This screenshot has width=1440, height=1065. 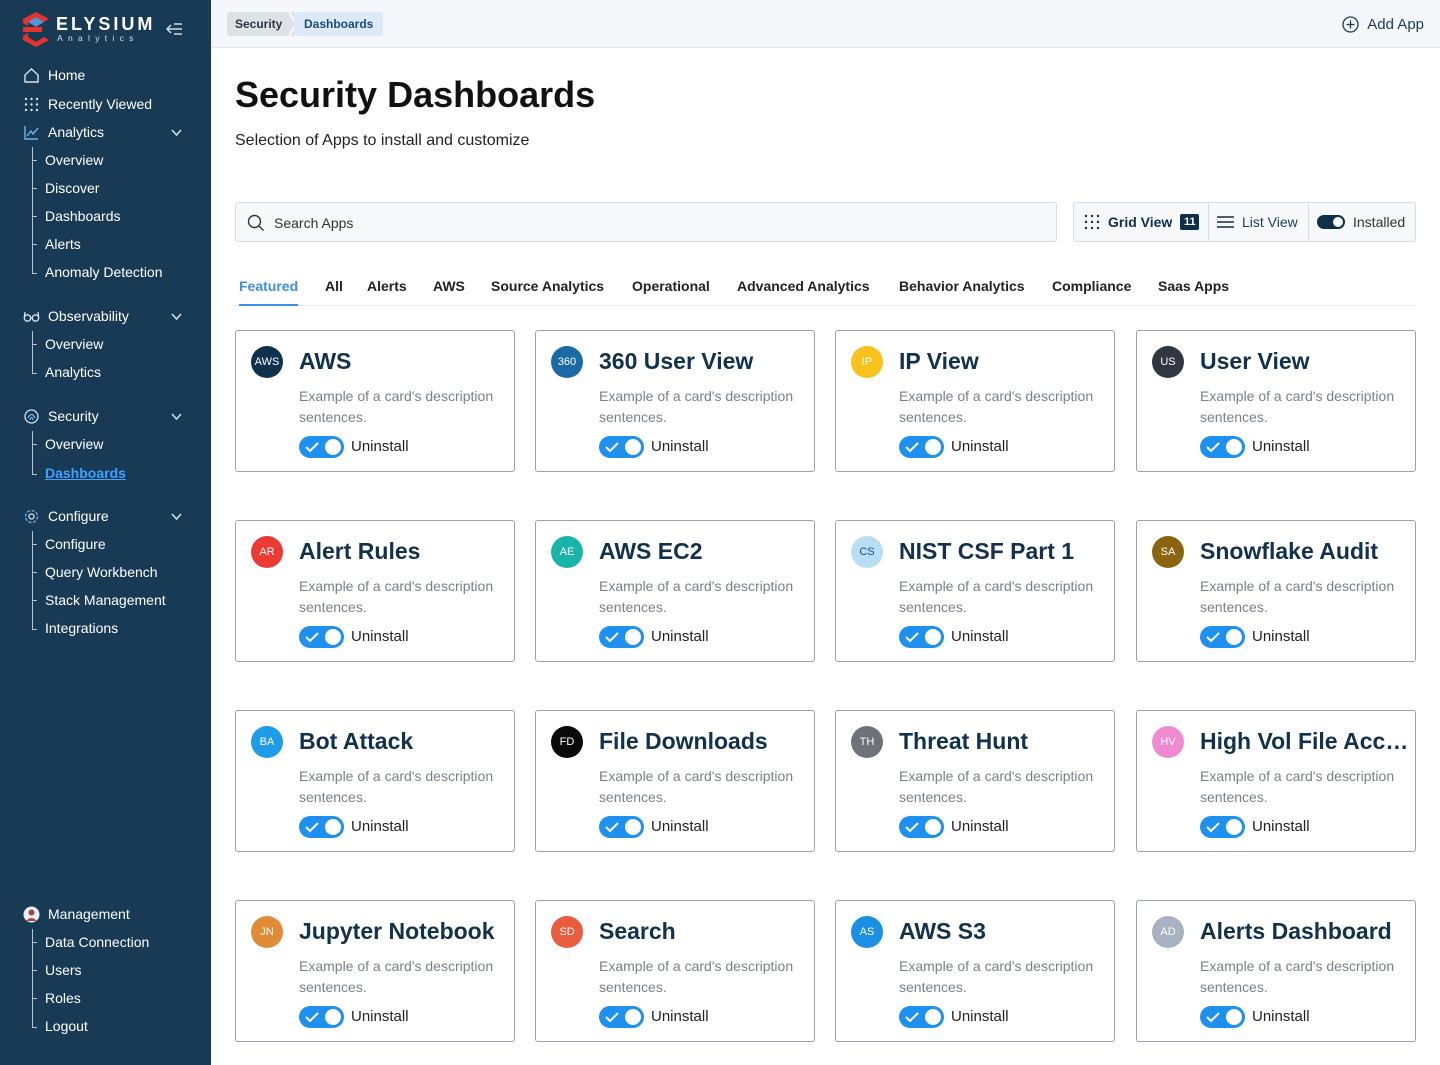 What do you see at coordinates (825, 24) in the screenshot?
I see `top-bar: Security Dashboards Add App` at bounding box center [825, 24].